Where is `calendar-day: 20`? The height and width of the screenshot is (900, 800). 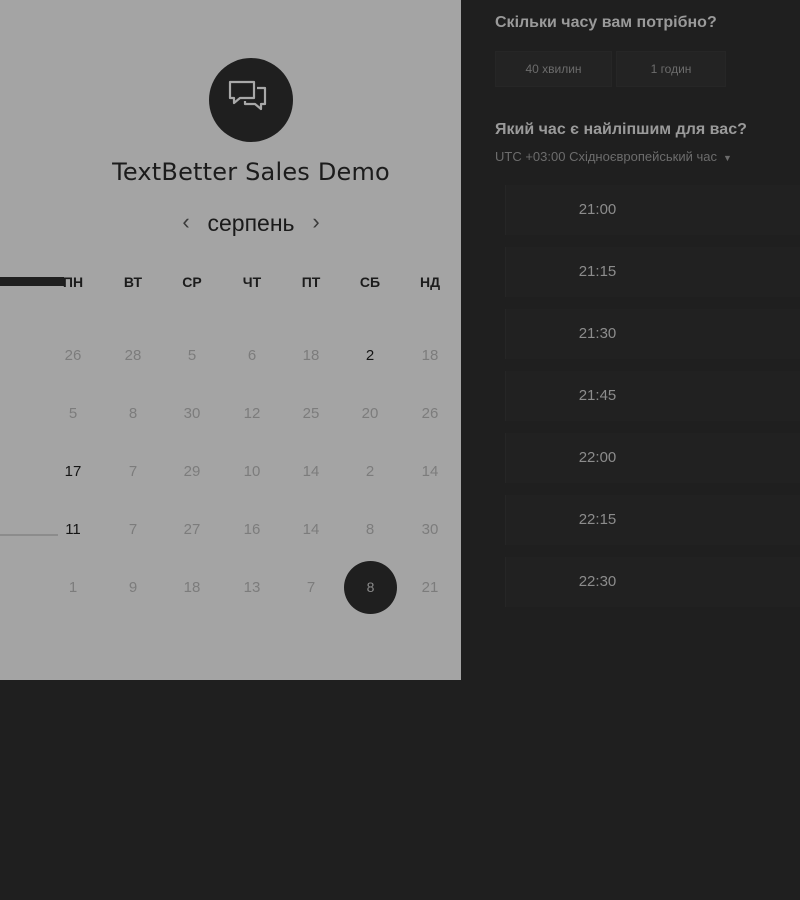 calendar-day: 20 is located at coordinates (370, 414).